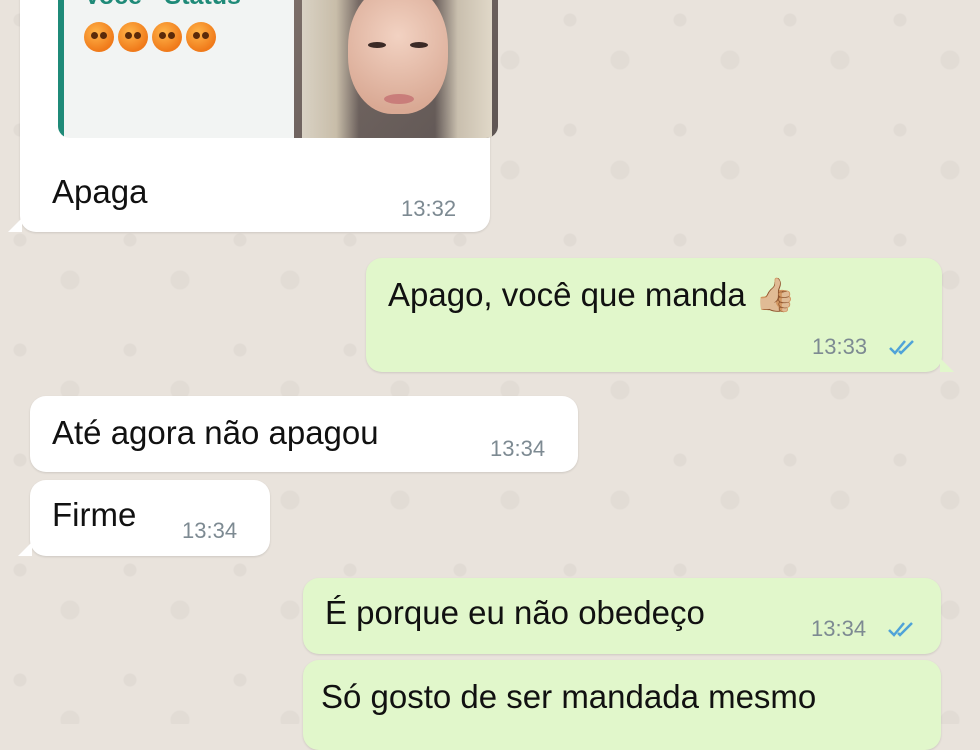 The image size is (980, 750). What do you see at coordinates (150, 37) in the screenshot?
I see `quoted-emoji-row` at bounding box center [150, 37].